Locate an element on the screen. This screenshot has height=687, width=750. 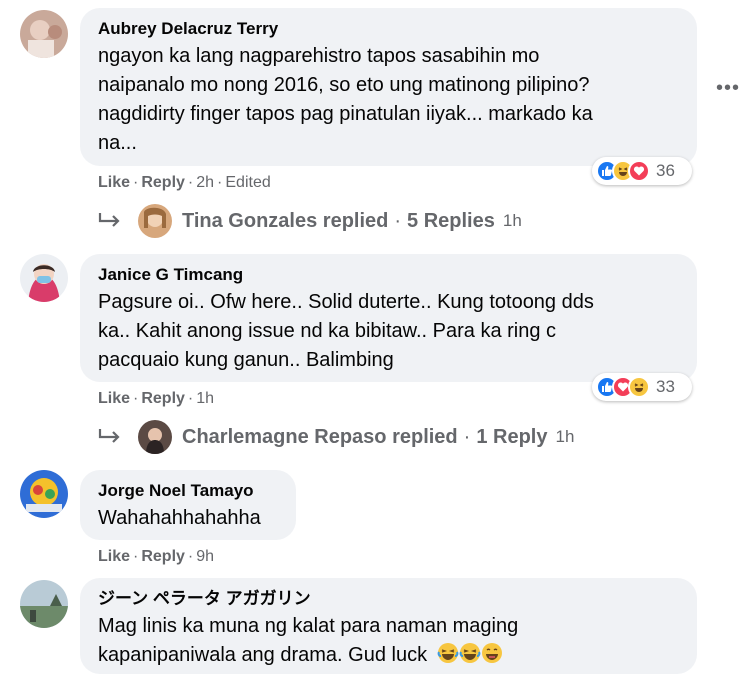
laughing-emoji-icon is located at coordinates (492, 657).